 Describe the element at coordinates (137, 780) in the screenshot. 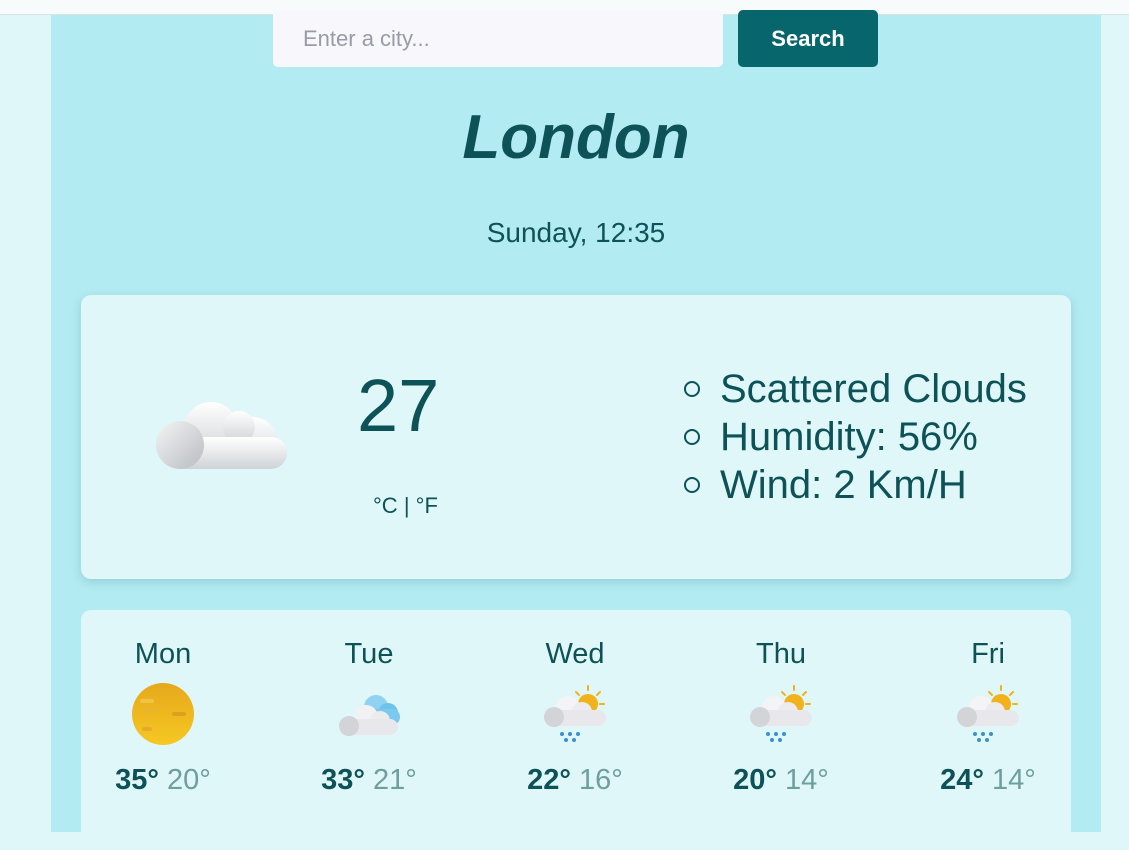

I see `high-temp: 35°` at that location.